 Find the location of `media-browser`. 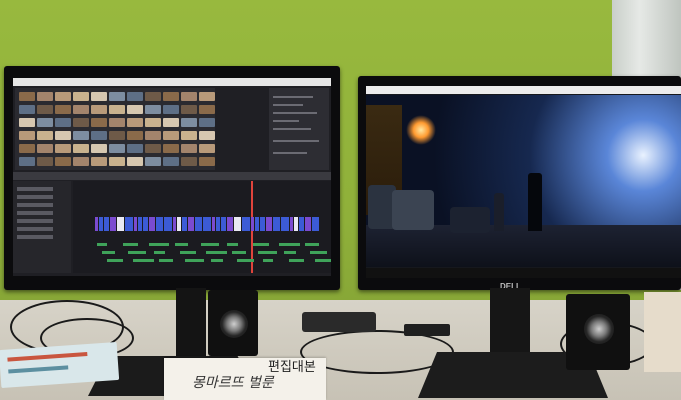

media-browser is located at coordinates (115, 129).